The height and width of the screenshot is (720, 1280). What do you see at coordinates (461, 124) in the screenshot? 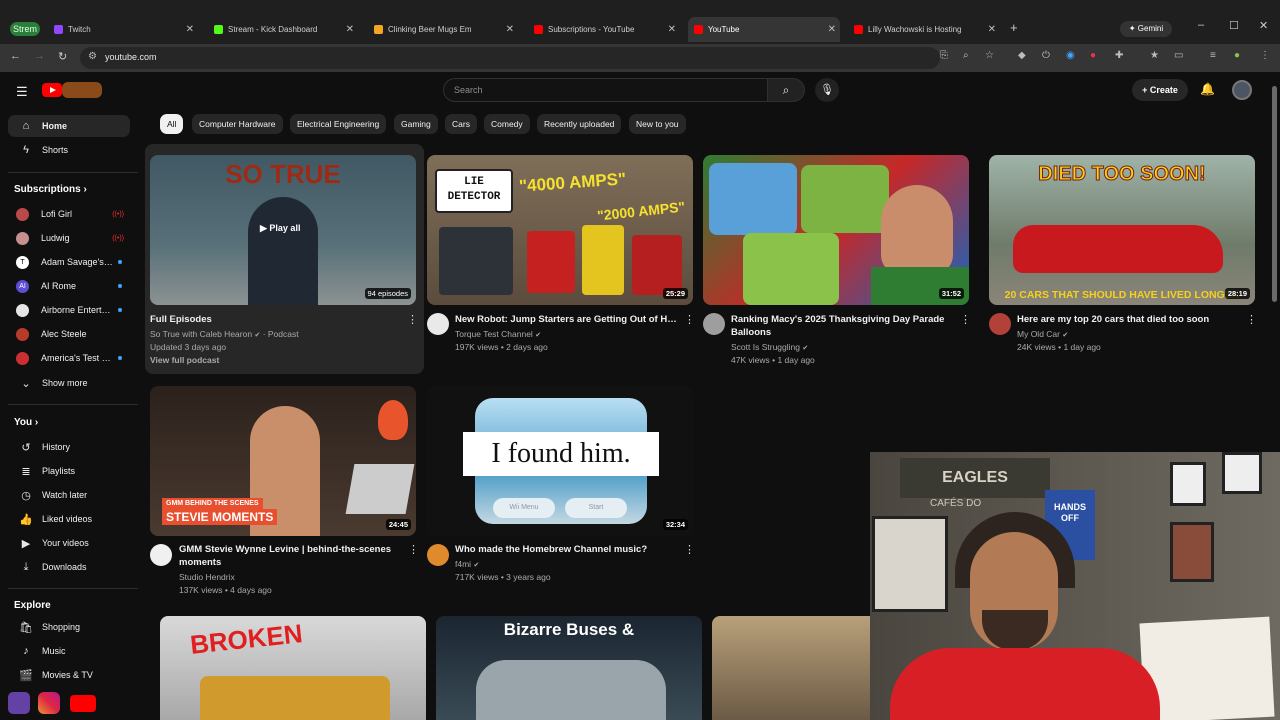
I see `chip-cars: Cars` at bounding box center [461, 124].